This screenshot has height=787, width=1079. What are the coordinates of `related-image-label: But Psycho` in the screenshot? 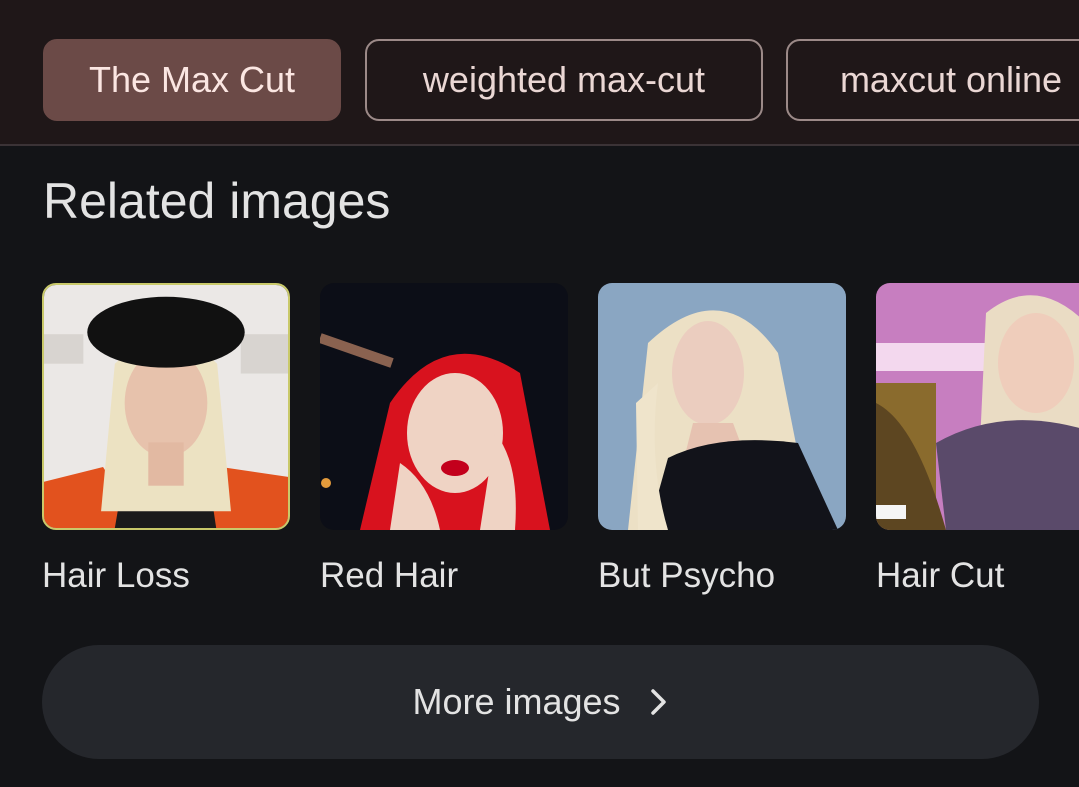 It's located at (687, 575).